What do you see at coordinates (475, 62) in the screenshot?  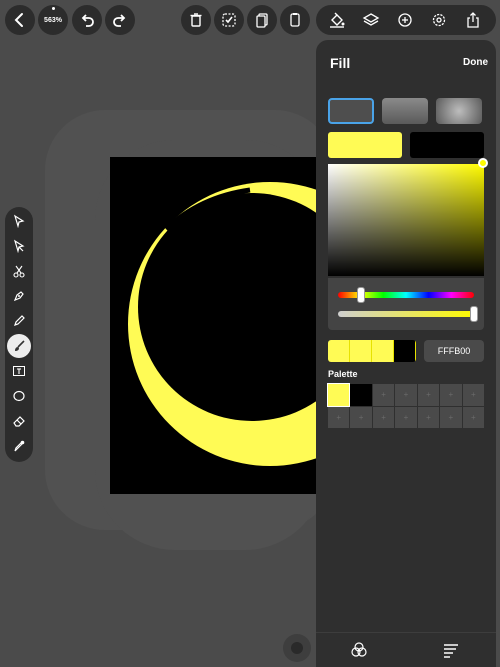 I see `done-button: Done` at bounding box center [475, 62].